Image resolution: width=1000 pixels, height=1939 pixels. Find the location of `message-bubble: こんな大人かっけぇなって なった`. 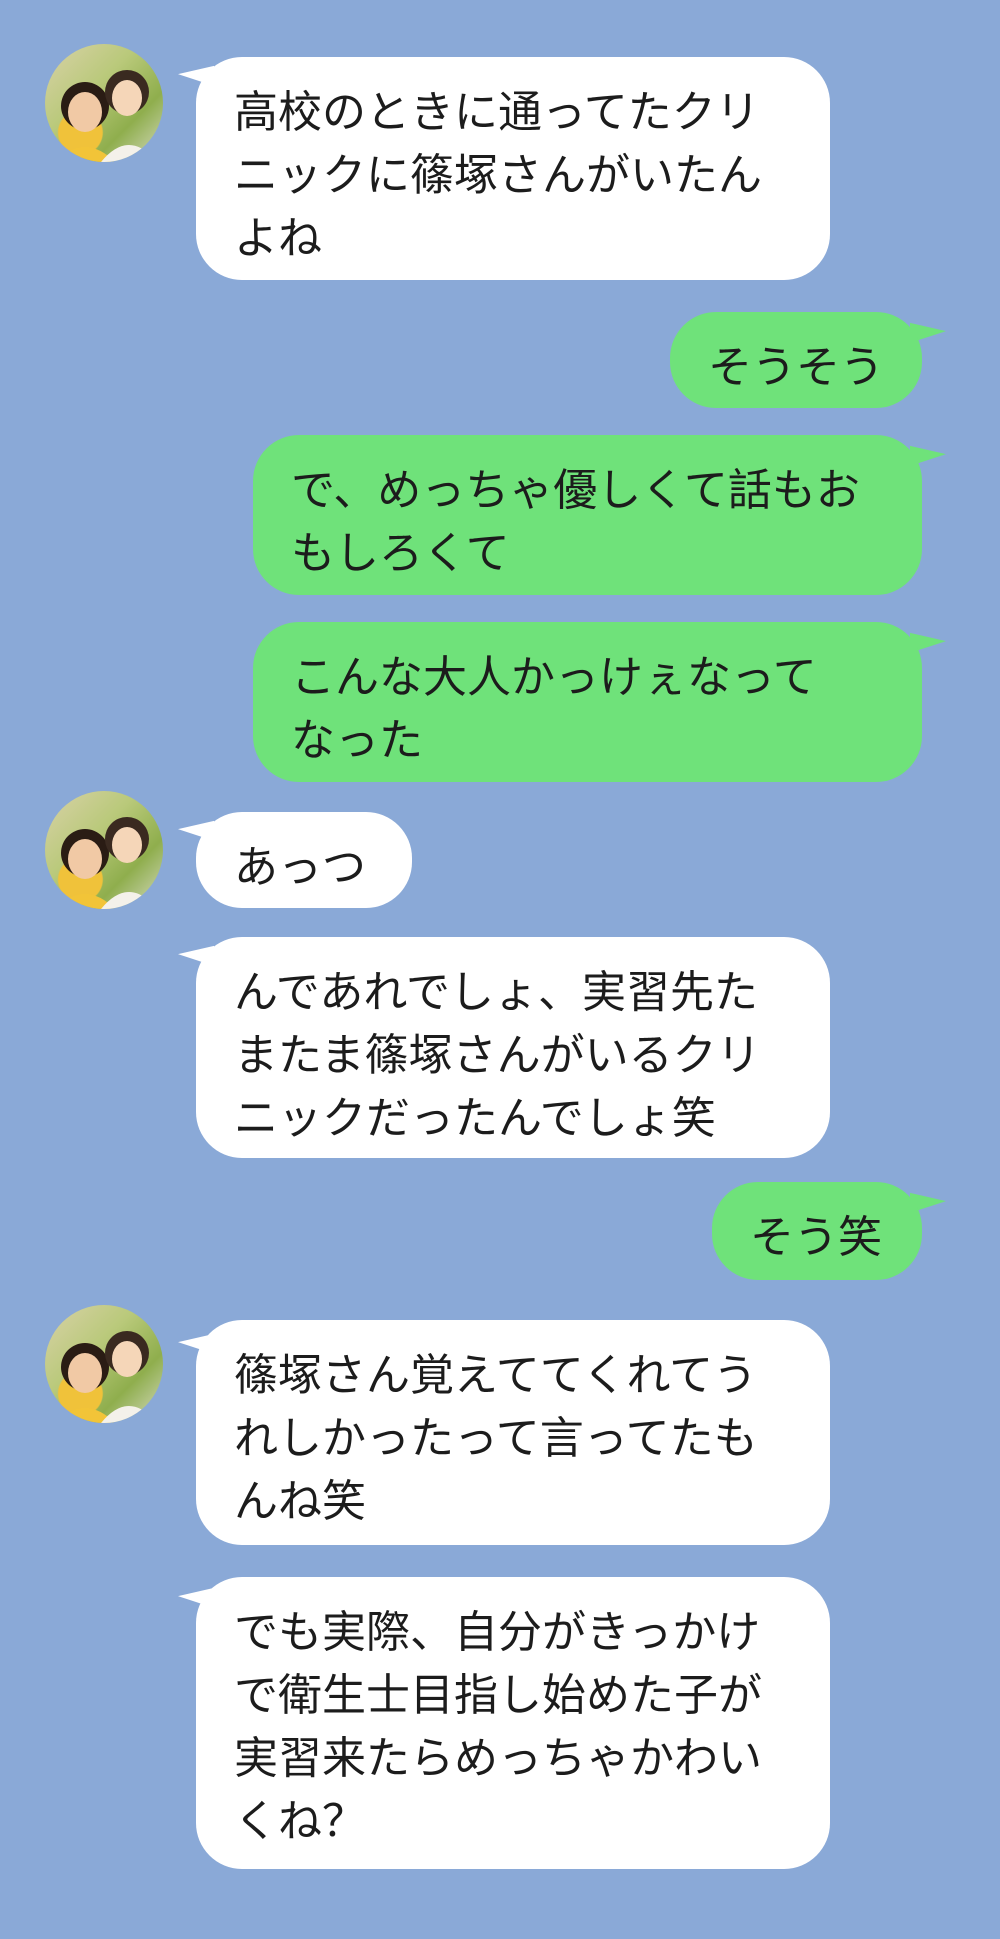

message-bubble: こんな大人かっけぇなって なった is located at coordinates (587, 702).